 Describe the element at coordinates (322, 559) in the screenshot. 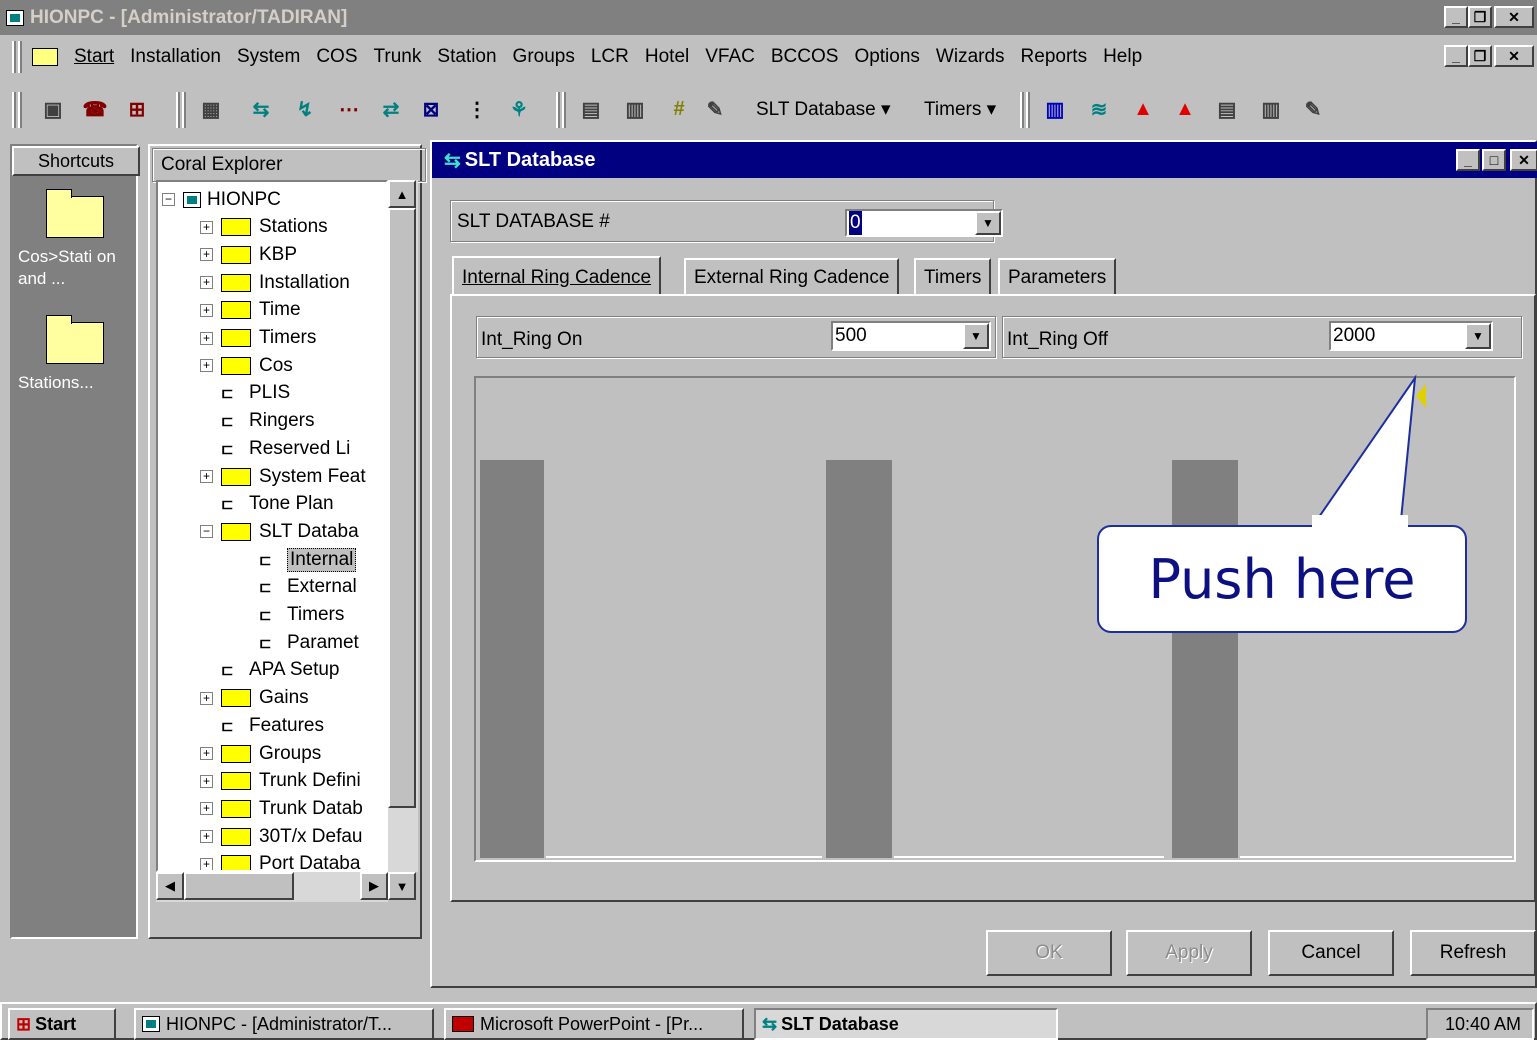

I see `tree-node-label: Internal` at that location.